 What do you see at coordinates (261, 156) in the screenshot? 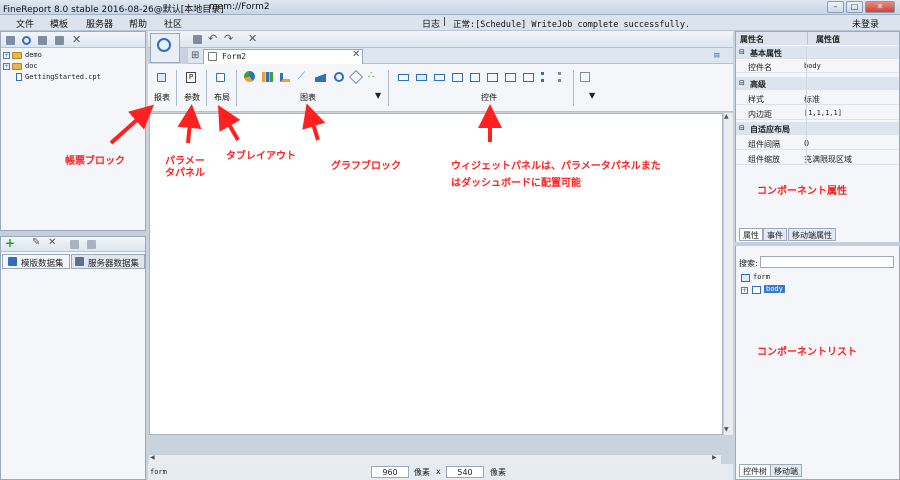
I see `annotation-tab-layout: タブレイアウト` at bounding box center [261, 156].